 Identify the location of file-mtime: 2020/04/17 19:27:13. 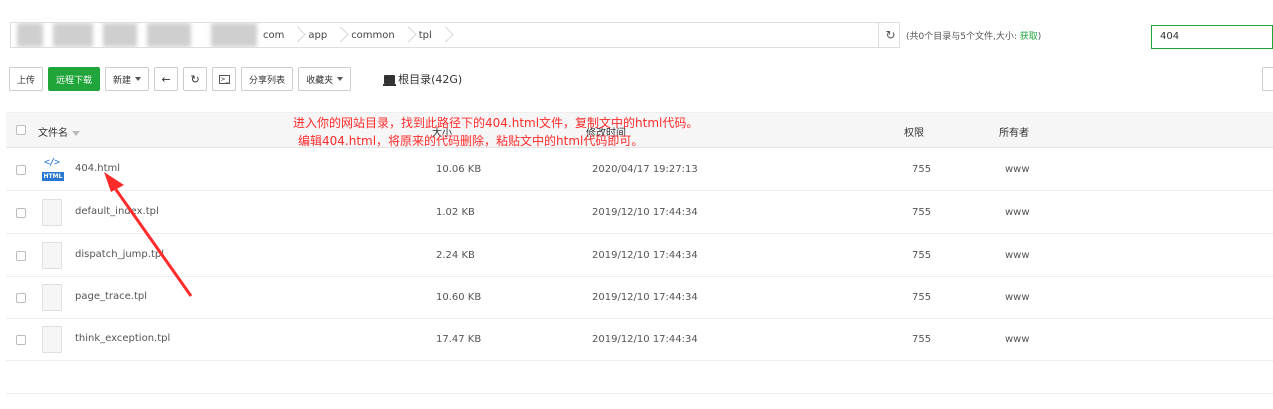
(645, 169).